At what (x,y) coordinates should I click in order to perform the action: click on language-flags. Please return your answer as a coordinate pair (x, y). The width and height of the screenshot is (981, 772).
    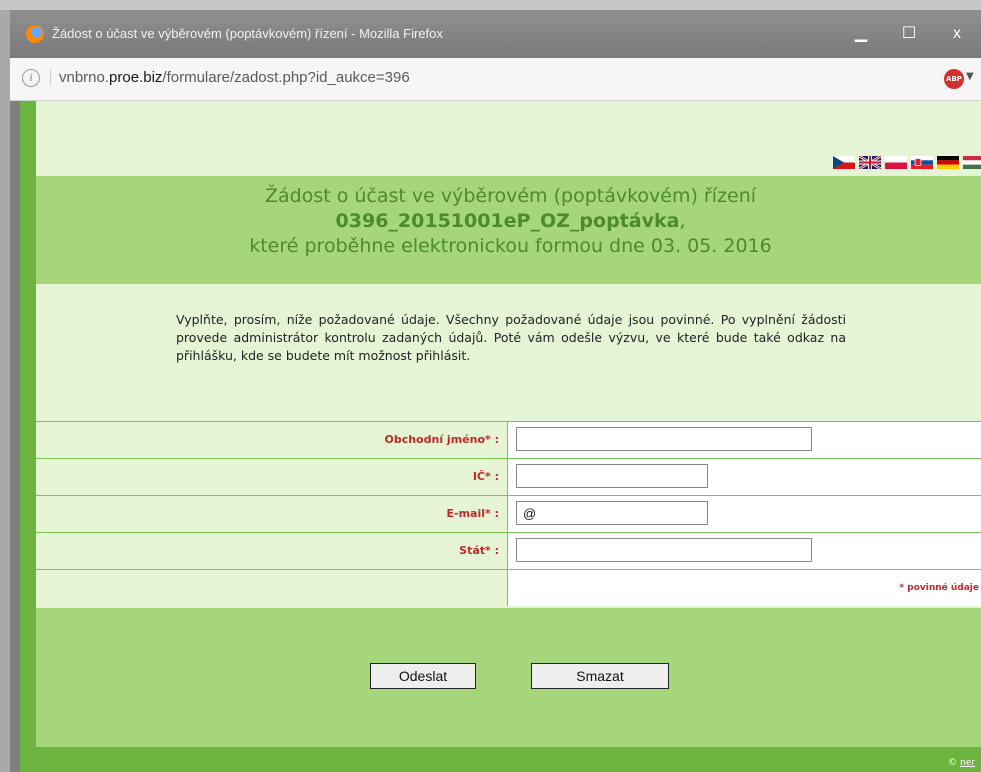
    Looking at the image, I should click on (907, 163).